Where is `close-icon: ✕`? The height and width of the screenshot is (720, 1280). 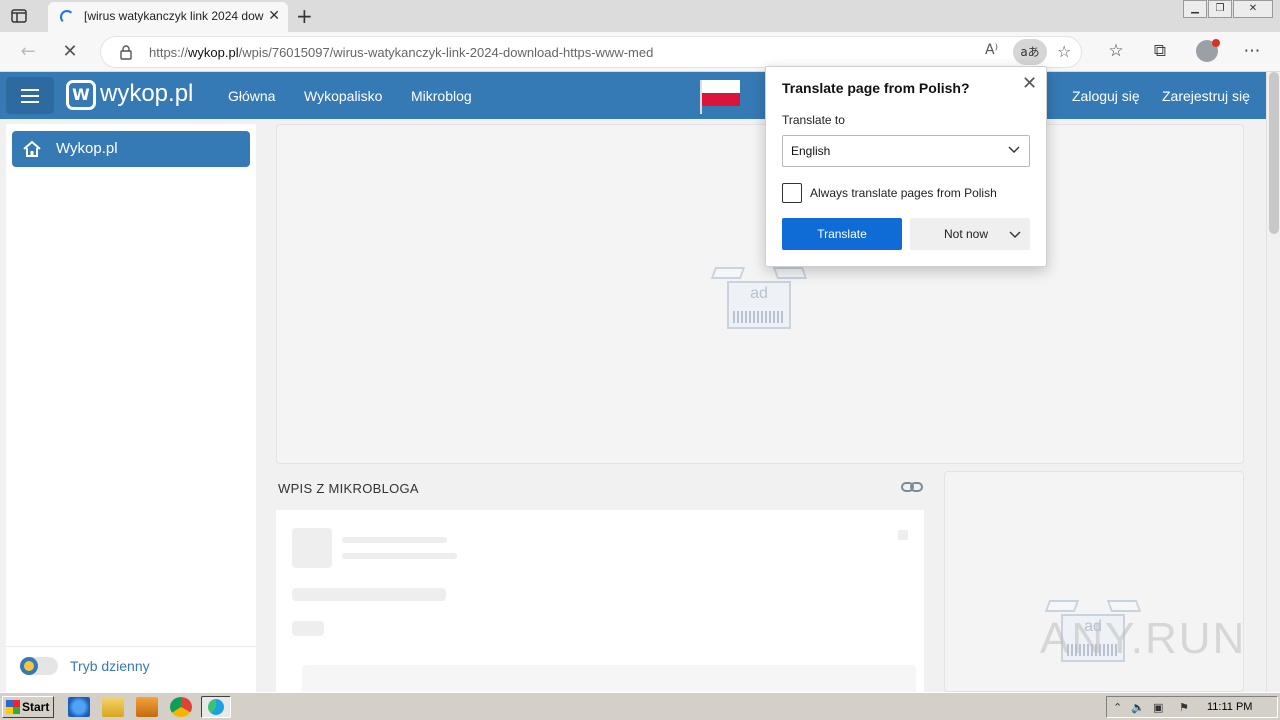
close-icon: ✕ is located at coordinates (1029, 83).